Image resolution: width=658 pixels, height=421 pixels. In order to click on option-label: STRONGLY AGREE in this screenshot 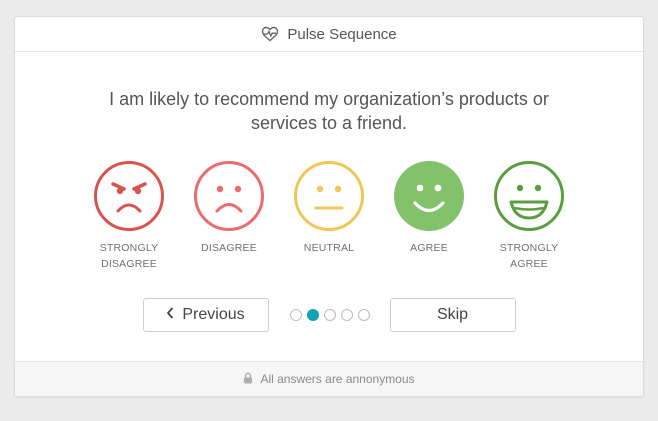, I will do `click(529, 256)`.